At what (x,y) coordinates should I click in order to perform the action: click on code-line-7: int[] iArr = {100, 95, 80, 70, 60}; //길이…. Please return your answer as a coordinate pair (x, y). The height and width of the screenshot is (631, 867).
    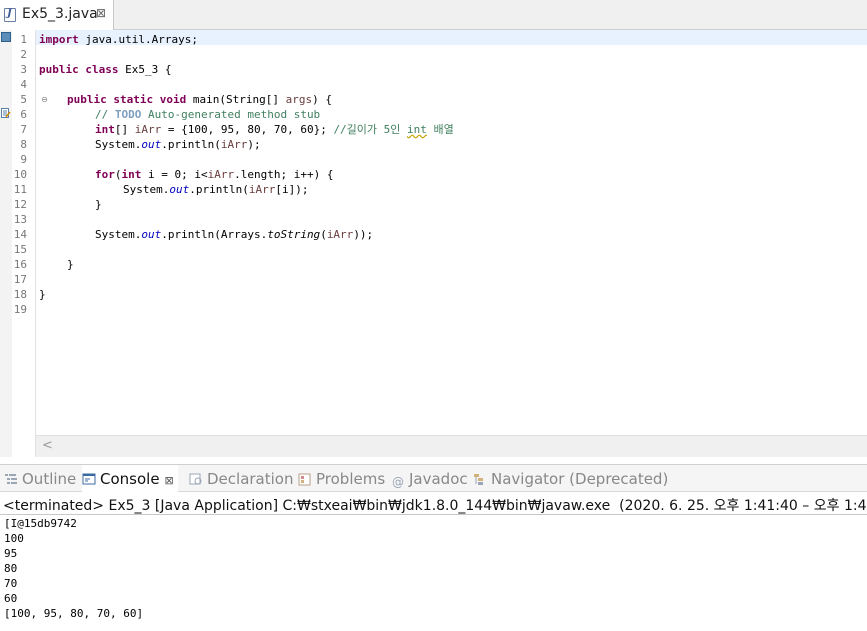
    Looking at the image, I should click on (274, 129).